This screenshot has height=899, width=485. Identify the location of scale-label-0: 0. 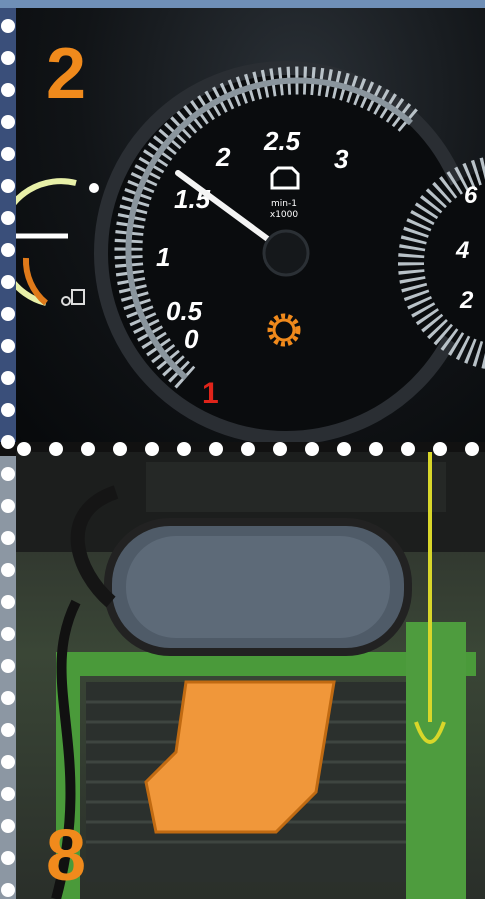
(191, 339).